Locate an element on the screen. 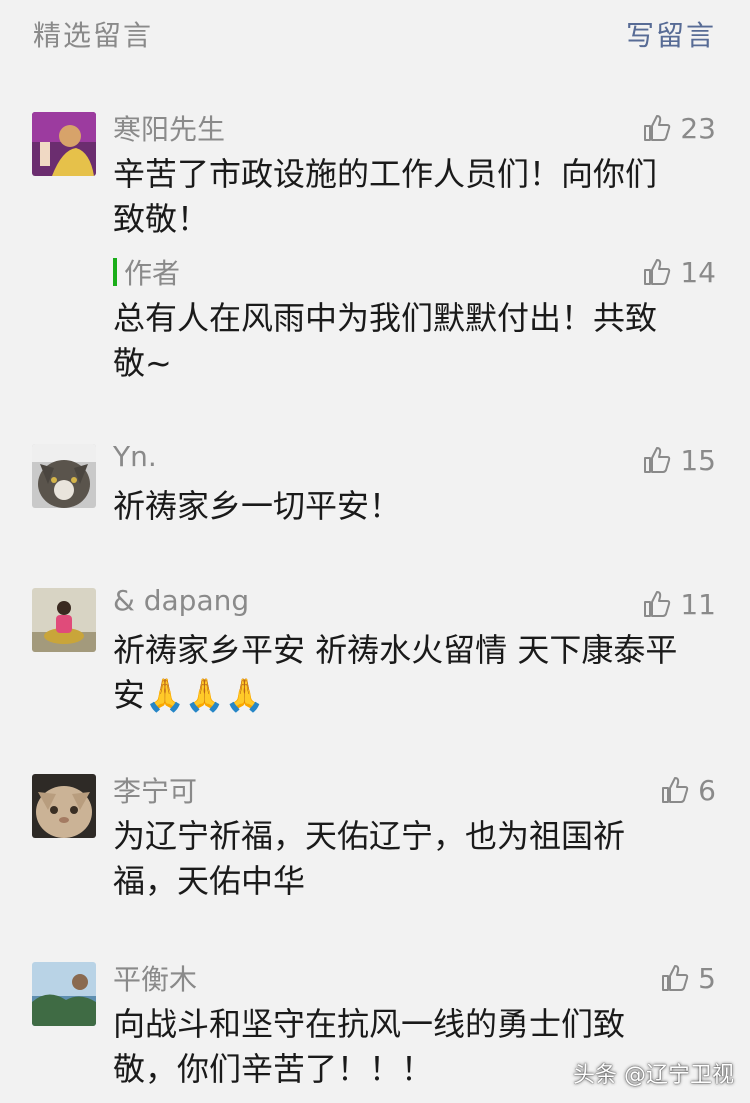 The width and height of the screenshot is (750, 1103). comment-text: 祈祷家乡一切平安！ is located at coordinates (257, 506).